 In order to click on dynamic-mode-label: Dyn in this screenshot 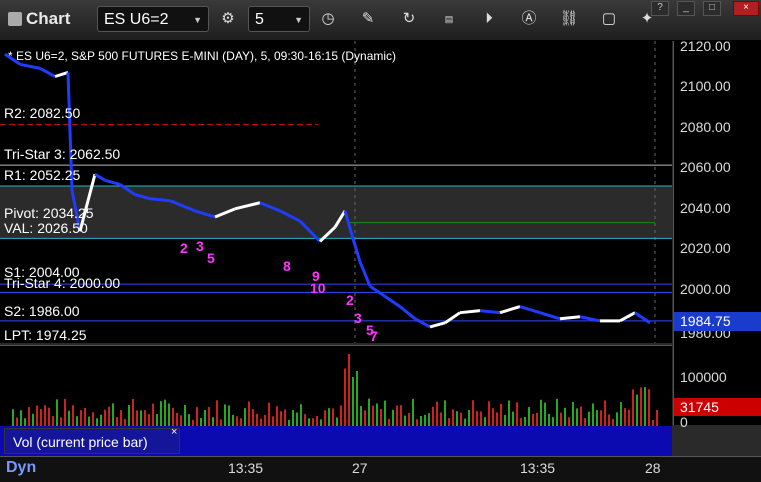, I will do `click(21, 468)`.